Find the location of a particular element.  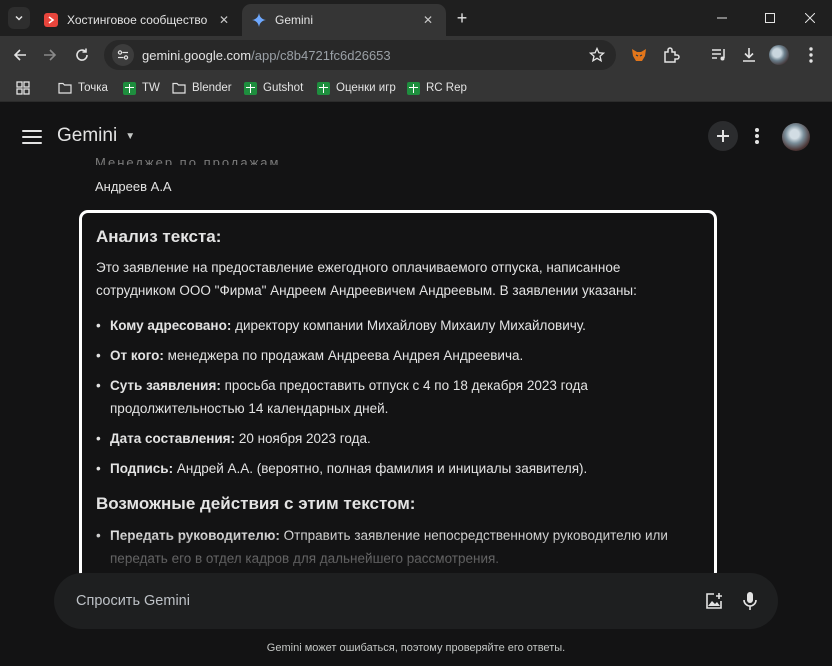

back-button is located at coordinates (20, 55).